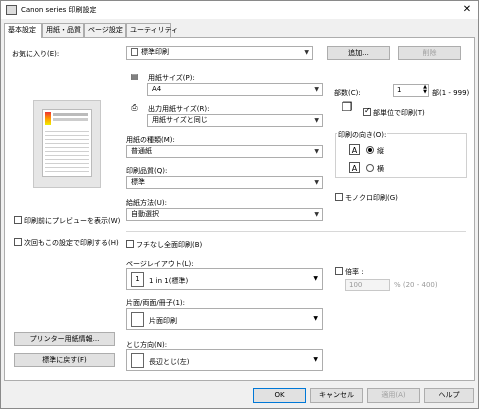 The width and height of the screenshot is (479, 409). What do you see at coordinates (224, 151) in the screenshot?
I see `media-type-select: 普通紙 ▼` at bounding box center [224, 151].